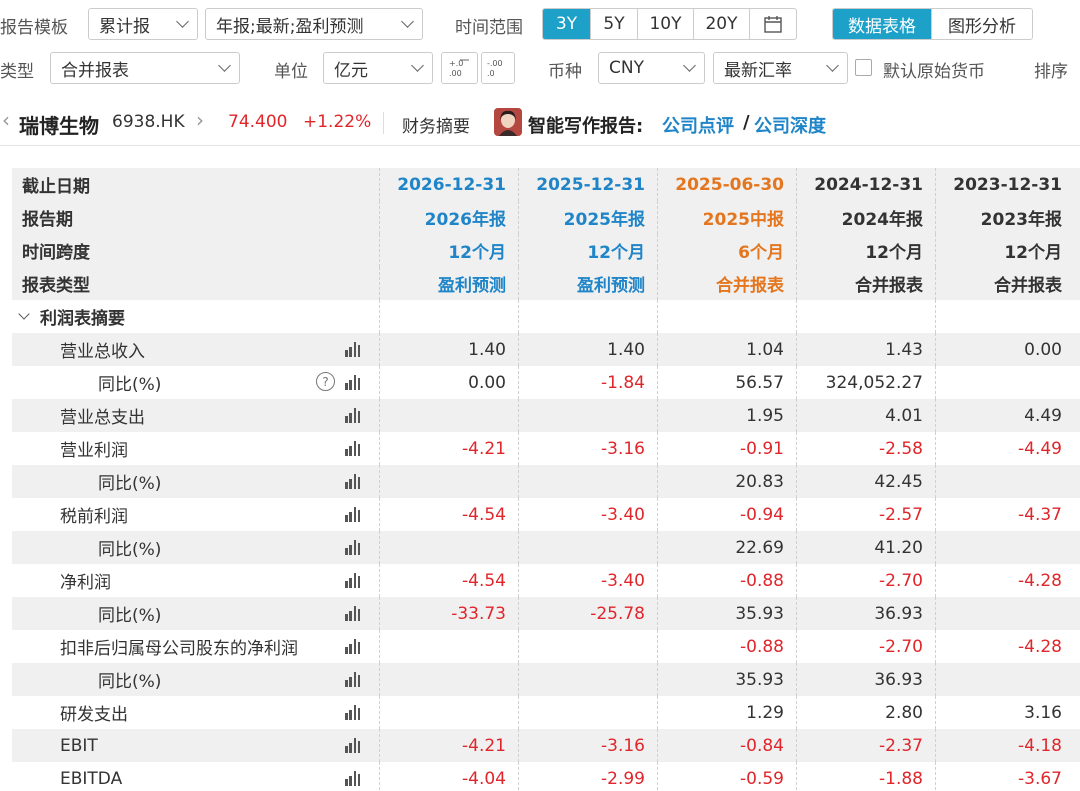  I want to click on value-cell: -2.99, so click(587, 776).